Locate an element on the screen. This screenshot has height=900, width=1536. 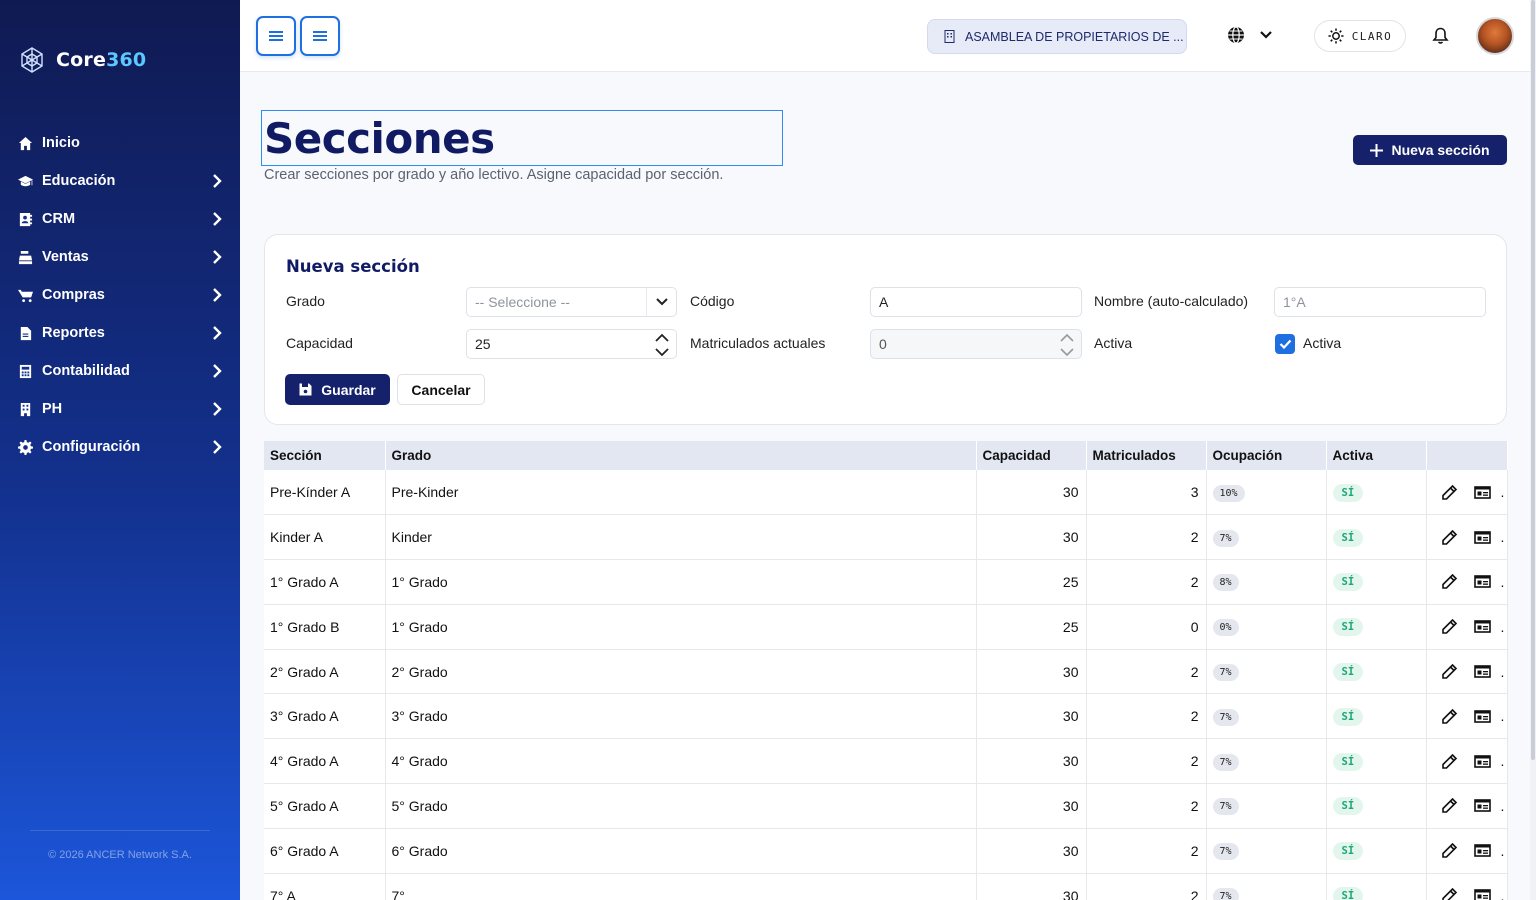
column-header-ocupacion: Ocupación is located at coordinates (1266, 455).